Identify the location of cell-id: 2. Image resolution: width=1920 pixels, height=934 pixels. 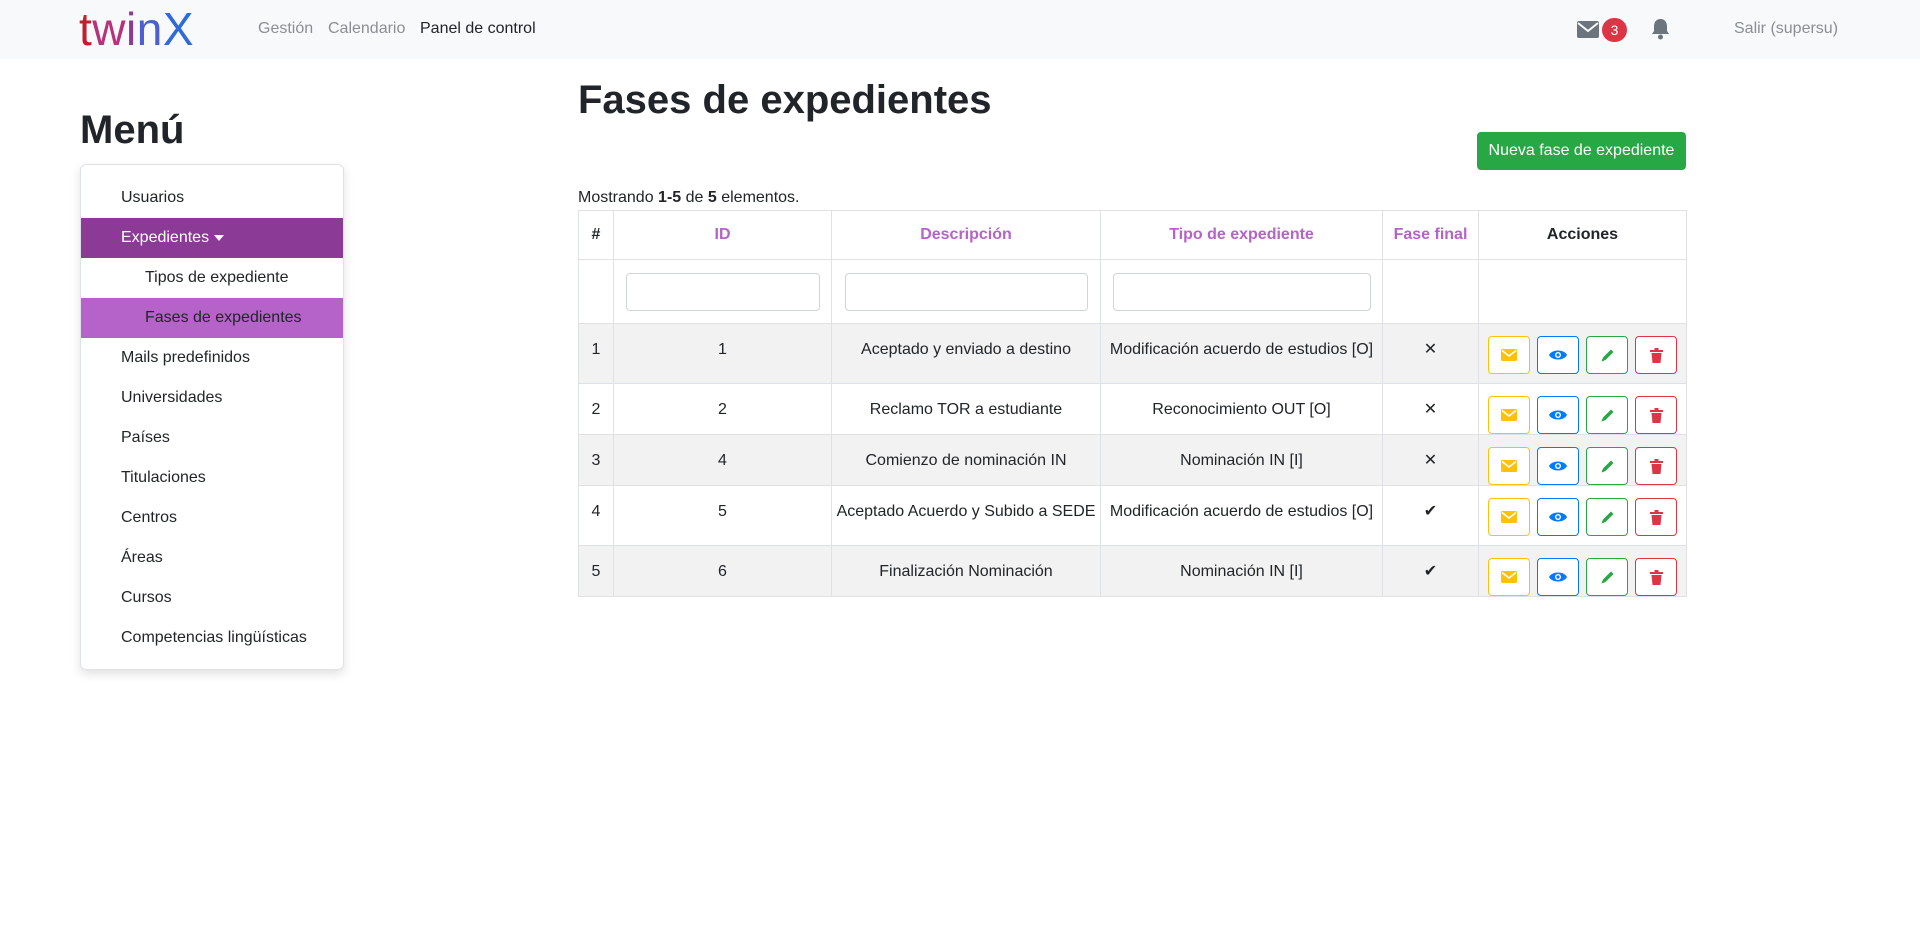
(722, 409).